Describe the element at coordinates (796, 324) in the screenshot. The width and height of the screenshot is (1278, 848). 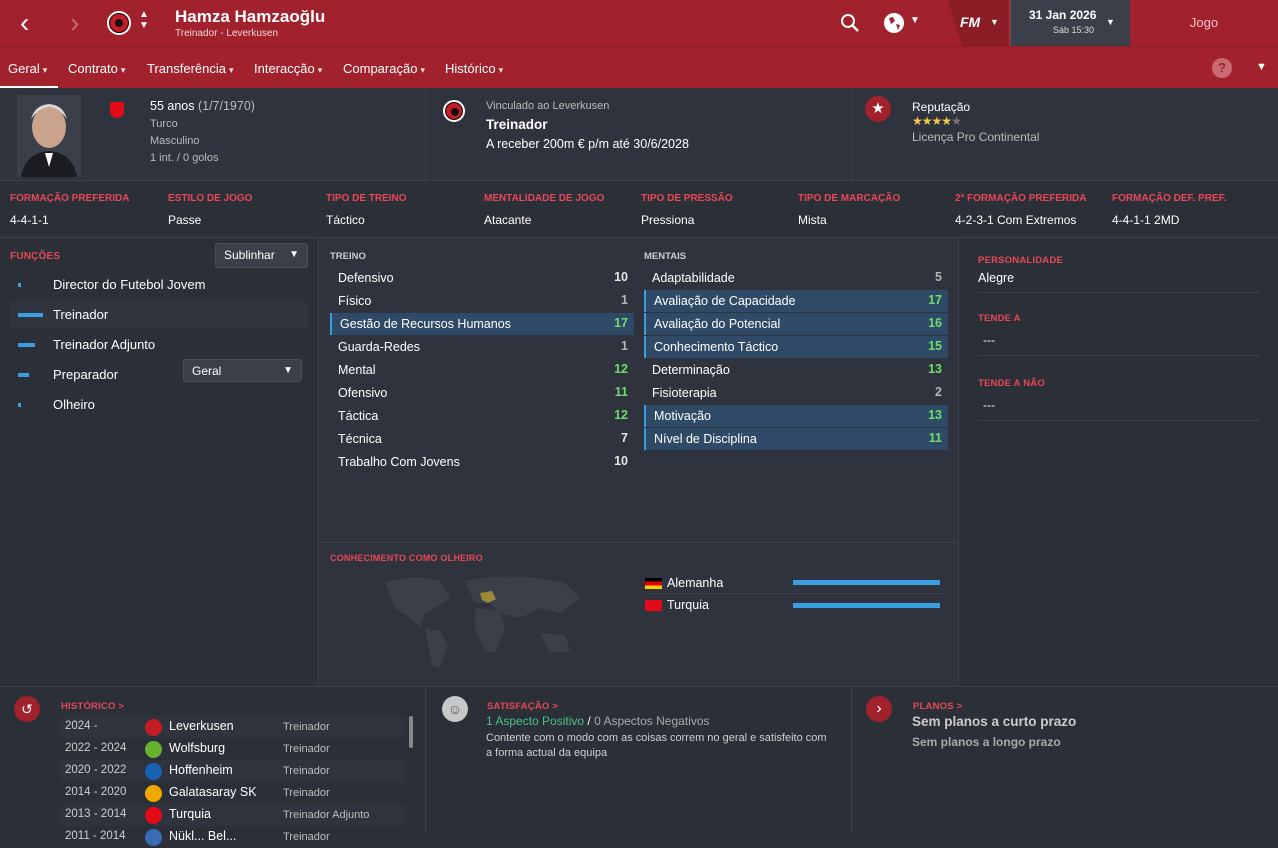
I see `attribute-row: Avaliação do Potencial 16` at that location.